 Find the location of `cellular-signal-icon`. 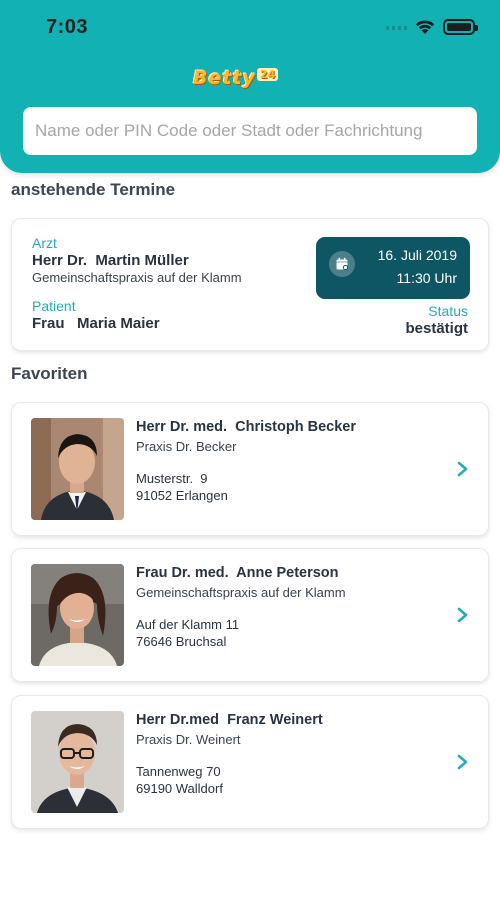

cellular-signal-icon is located at coordinates (396, 28).